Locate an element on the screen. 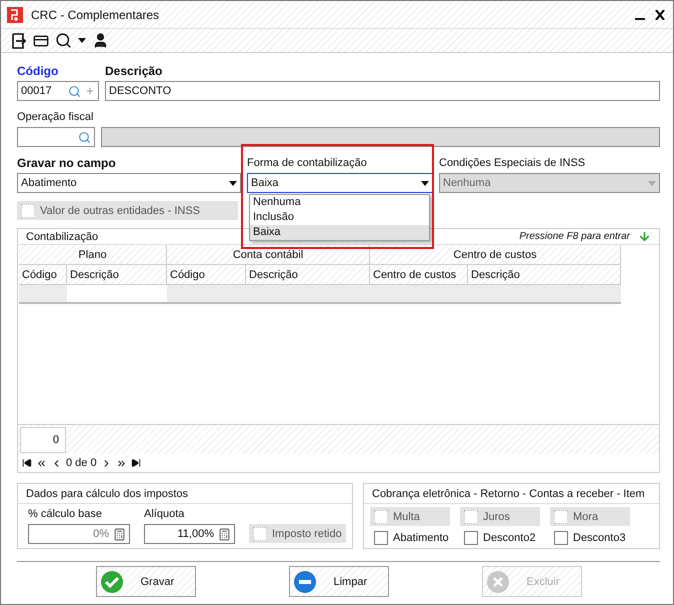 This screenshot has width=674, height=605. hint-text: Pressione F8 para entrar is located at coordinates (574, 236).